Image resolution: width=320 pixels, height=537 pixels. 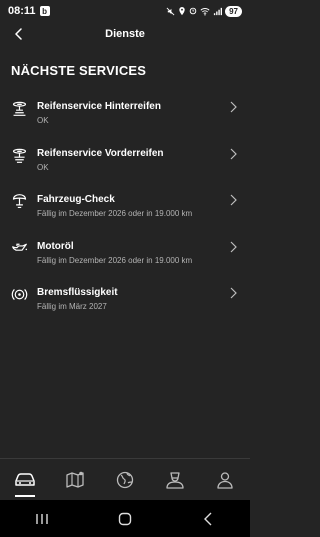 What do you see at coordinates (125, 162) in the screenshot?
I see `service-item-front-tires: Reifenservice Vorderreifen OK` at bounding box center [125, 162].